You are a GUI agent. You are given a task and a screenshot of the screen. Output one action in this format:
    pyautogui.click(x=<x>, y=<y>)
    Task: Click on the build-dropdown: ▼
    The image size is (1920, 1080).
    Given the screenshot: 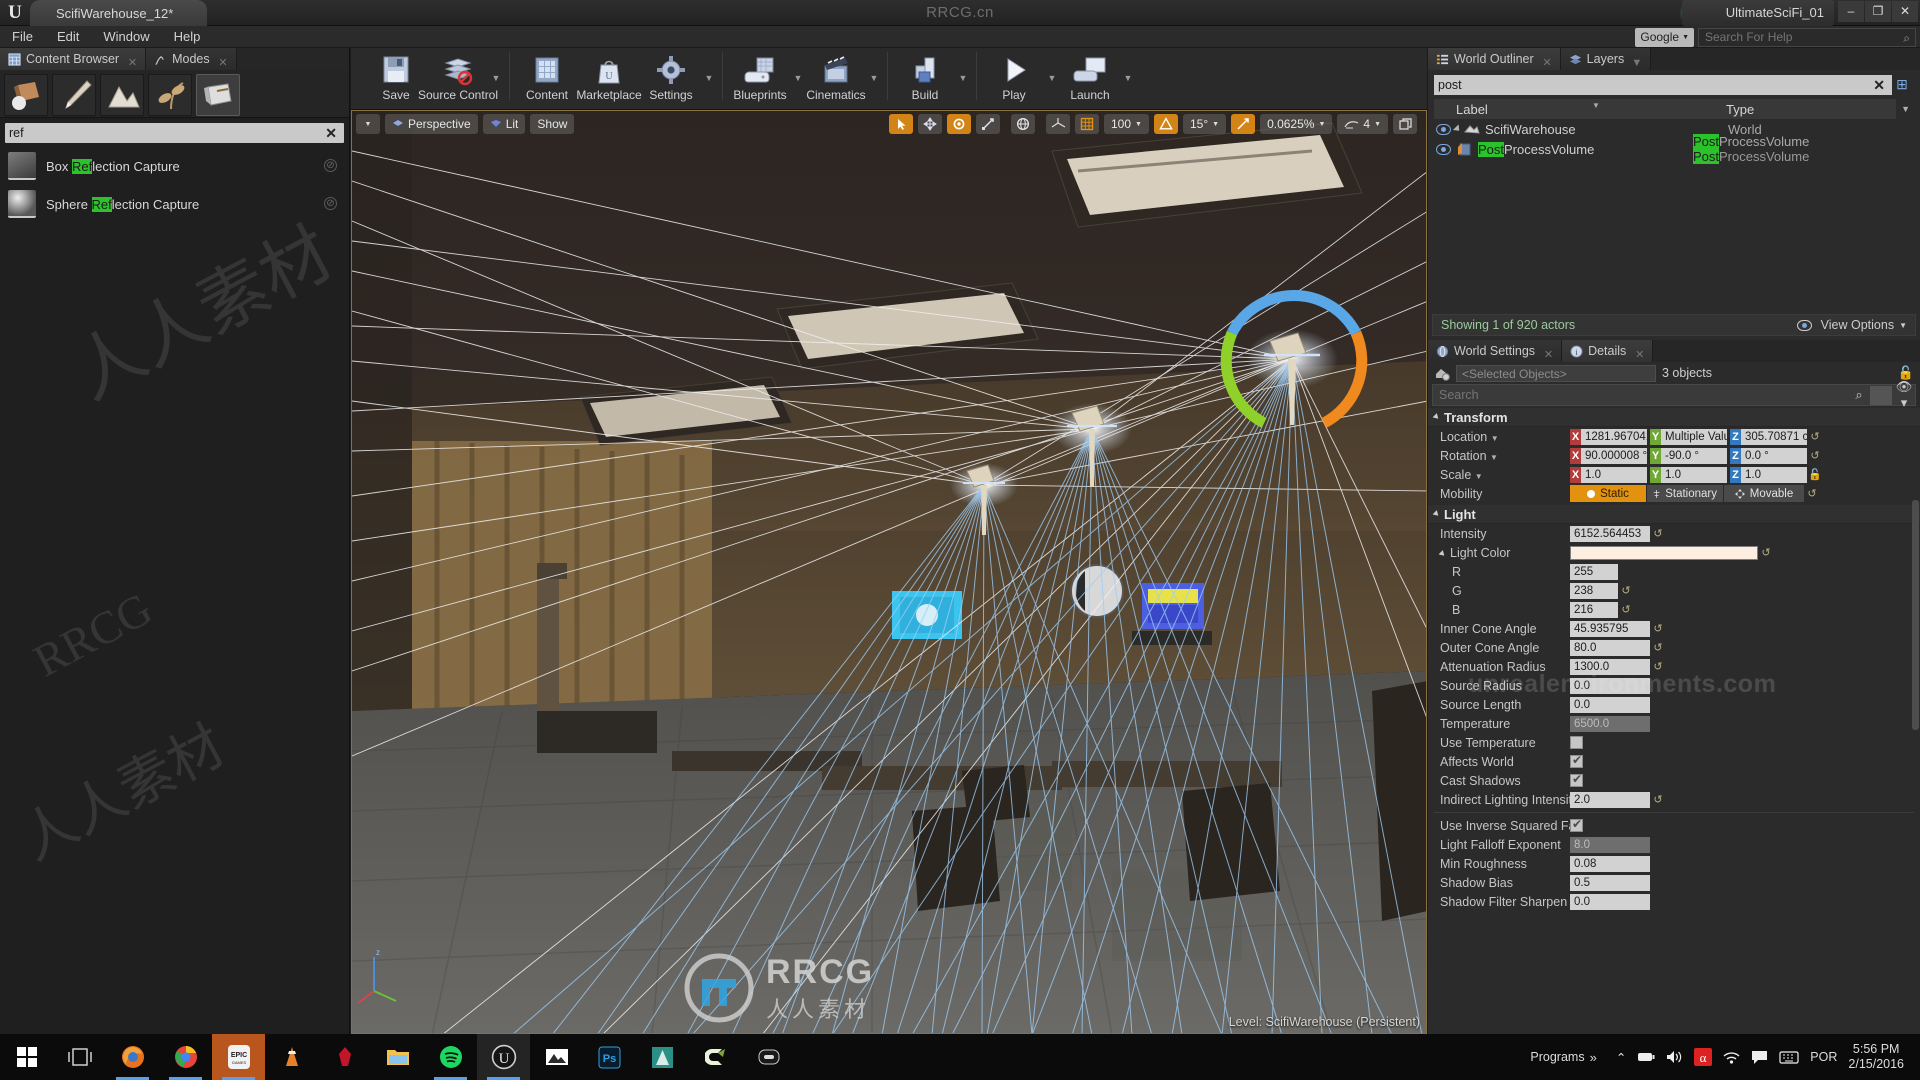 What is the action you would take?
    pyautogui.click(x=963, y=78)
    